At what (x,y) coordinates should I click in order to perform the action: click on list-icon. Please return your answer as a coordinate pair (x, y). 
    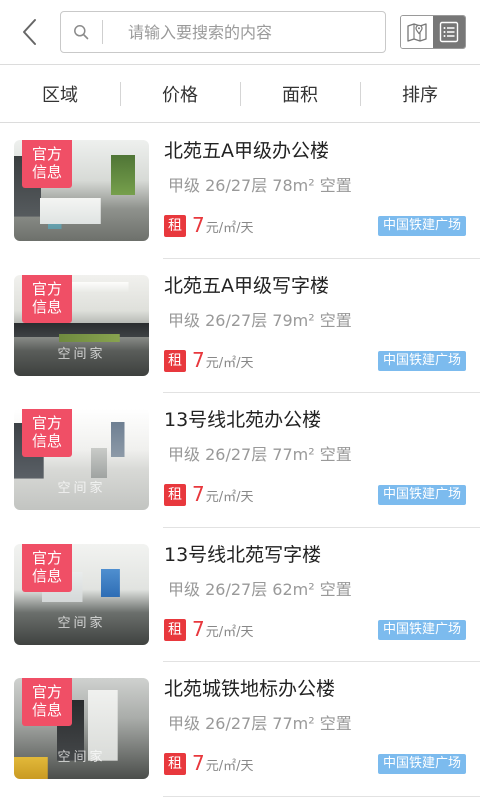
    Looking at the image, I should click on (449, 32).